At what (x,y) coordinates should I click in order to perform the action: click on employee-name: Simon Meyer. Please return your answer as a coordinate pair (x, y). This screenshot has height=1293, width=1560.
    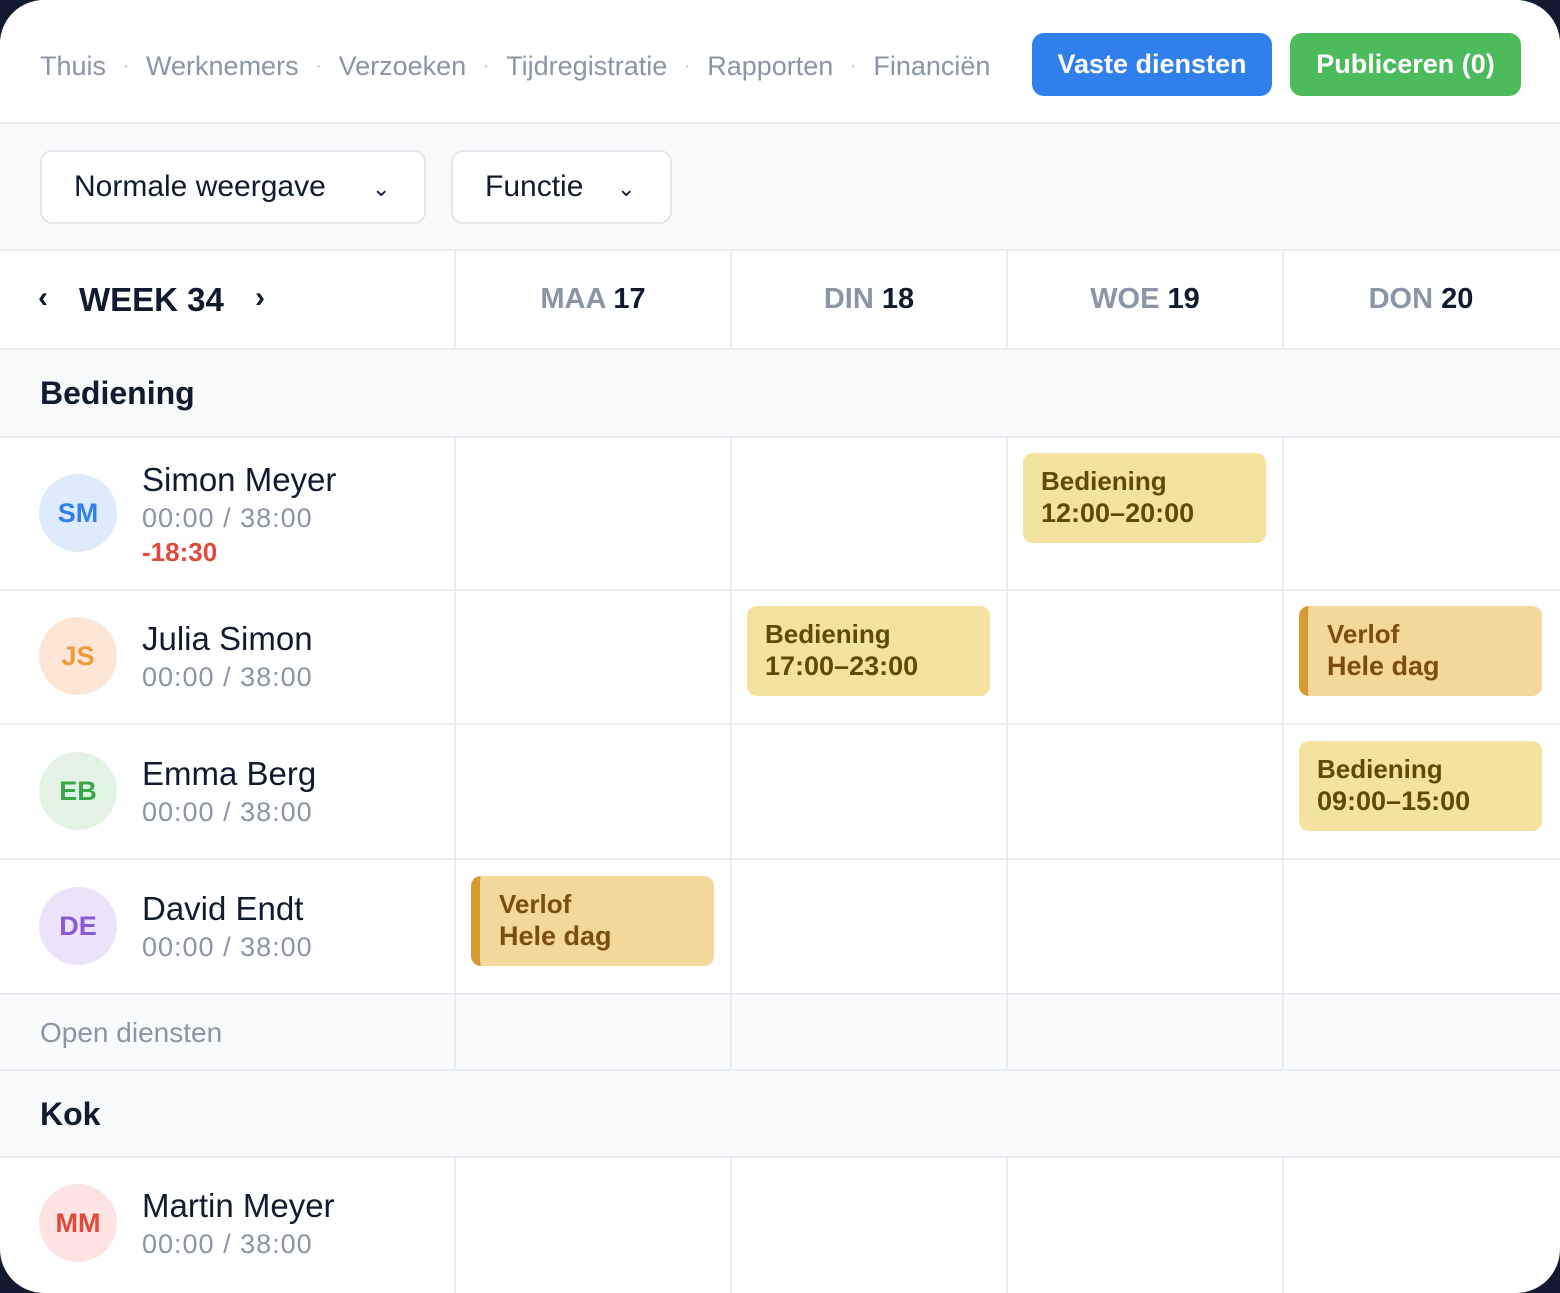
    Looking at the image, I should click on (239, 480).